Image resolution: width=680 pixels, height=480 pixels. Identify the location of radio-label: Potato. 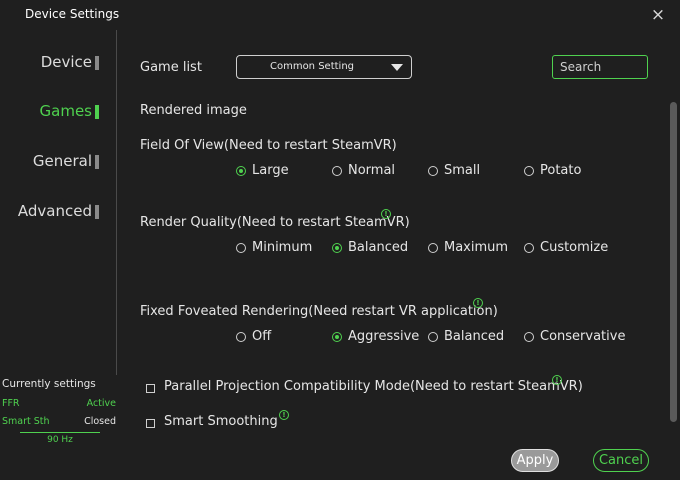
(561, 170).